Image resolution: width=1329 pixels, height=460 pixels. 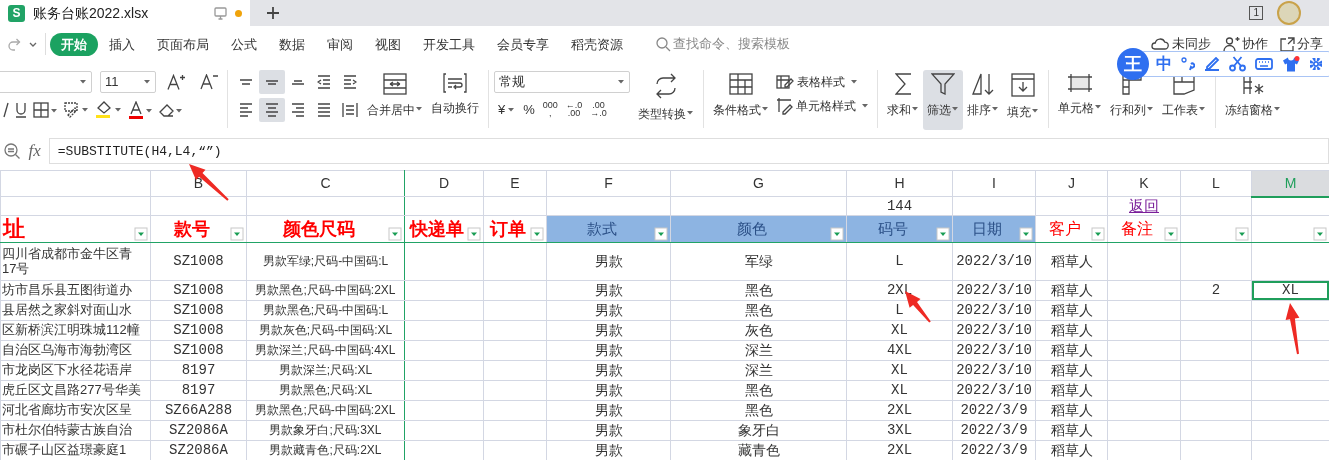 What do you see at coordinates (108, 110) in the screenshot?
I see `fill-color-icon` at bounding box center [108, 110].